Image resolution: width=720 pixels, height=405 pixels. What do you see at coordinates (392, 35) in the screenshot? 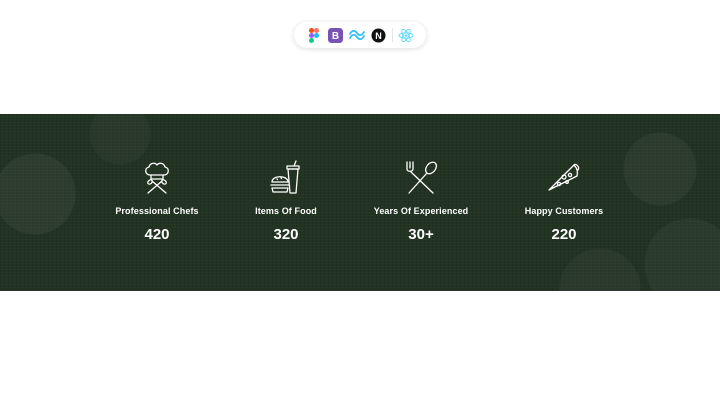
I see `divider` at bounding box center [392, 35].